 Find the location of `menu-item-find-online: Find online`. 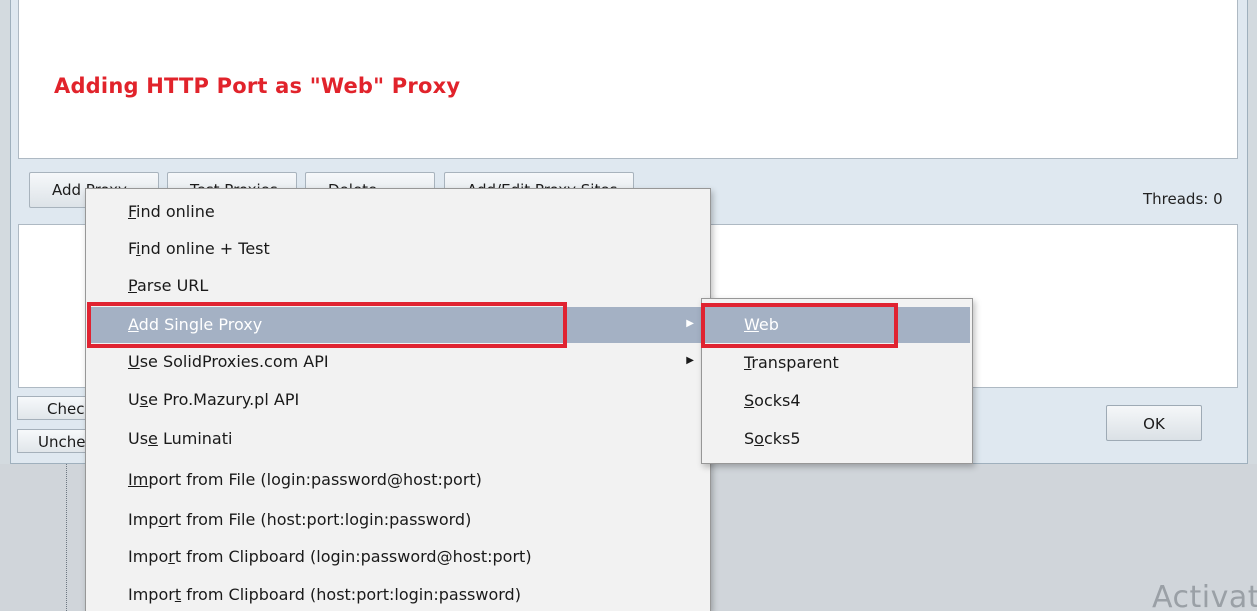

menu-item-find-online: Find online is located at coordinates (398, 212).